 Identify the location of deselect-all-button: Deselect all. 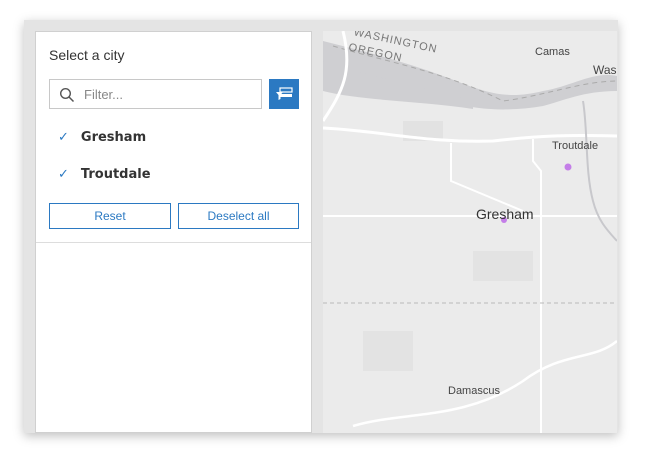
(238, 216).